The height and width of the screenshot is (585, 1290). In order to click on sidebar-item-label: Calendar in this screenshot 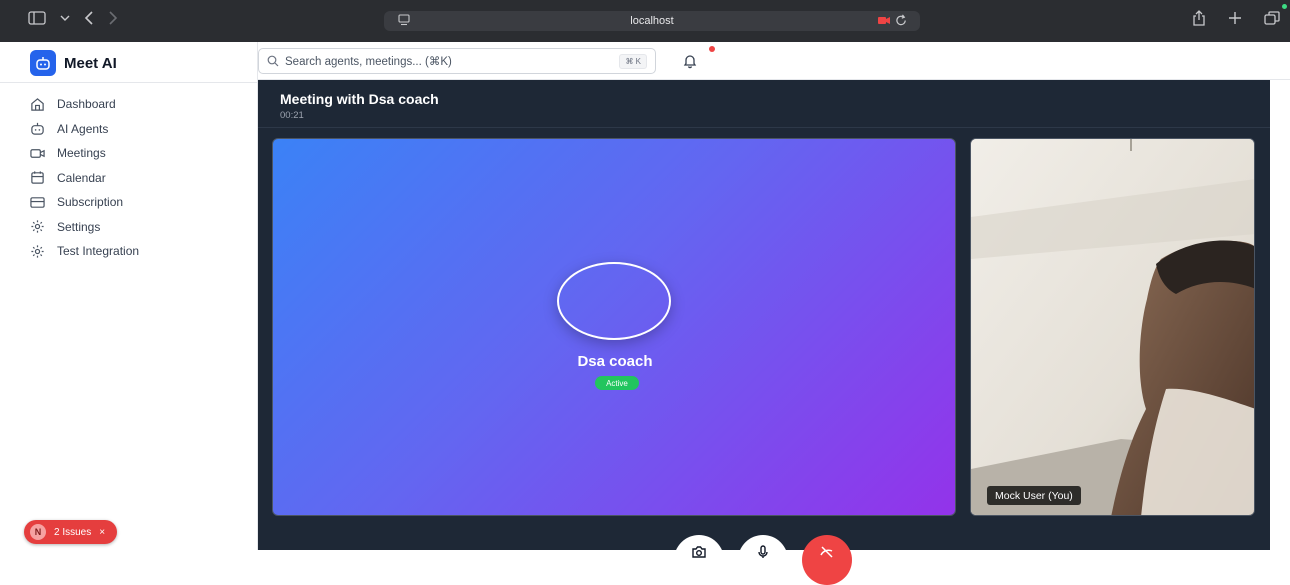, I will do `click(81, 177)`.